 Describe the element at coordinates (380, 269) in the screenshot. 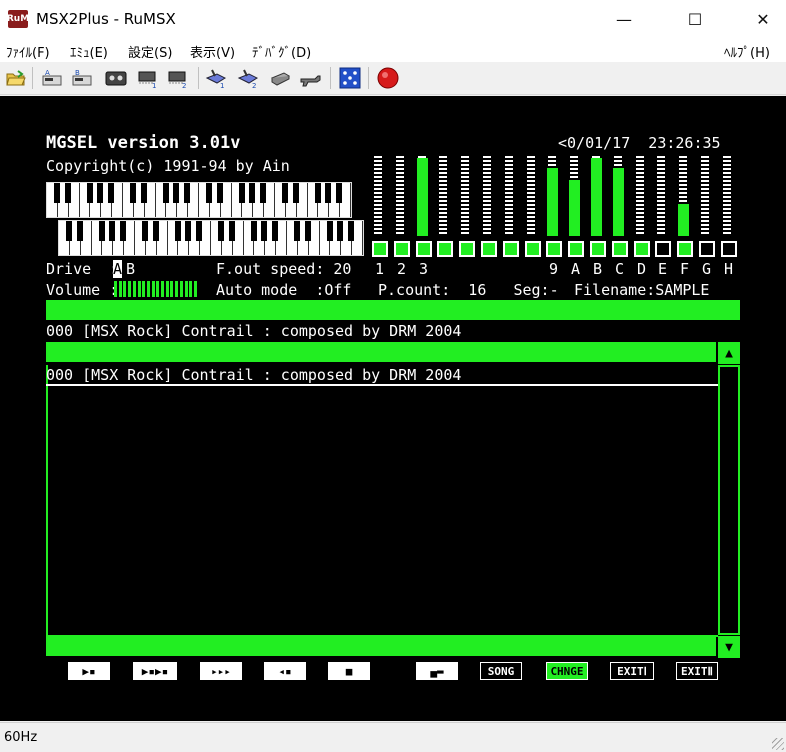

I see `channel-label: 1` at that location.